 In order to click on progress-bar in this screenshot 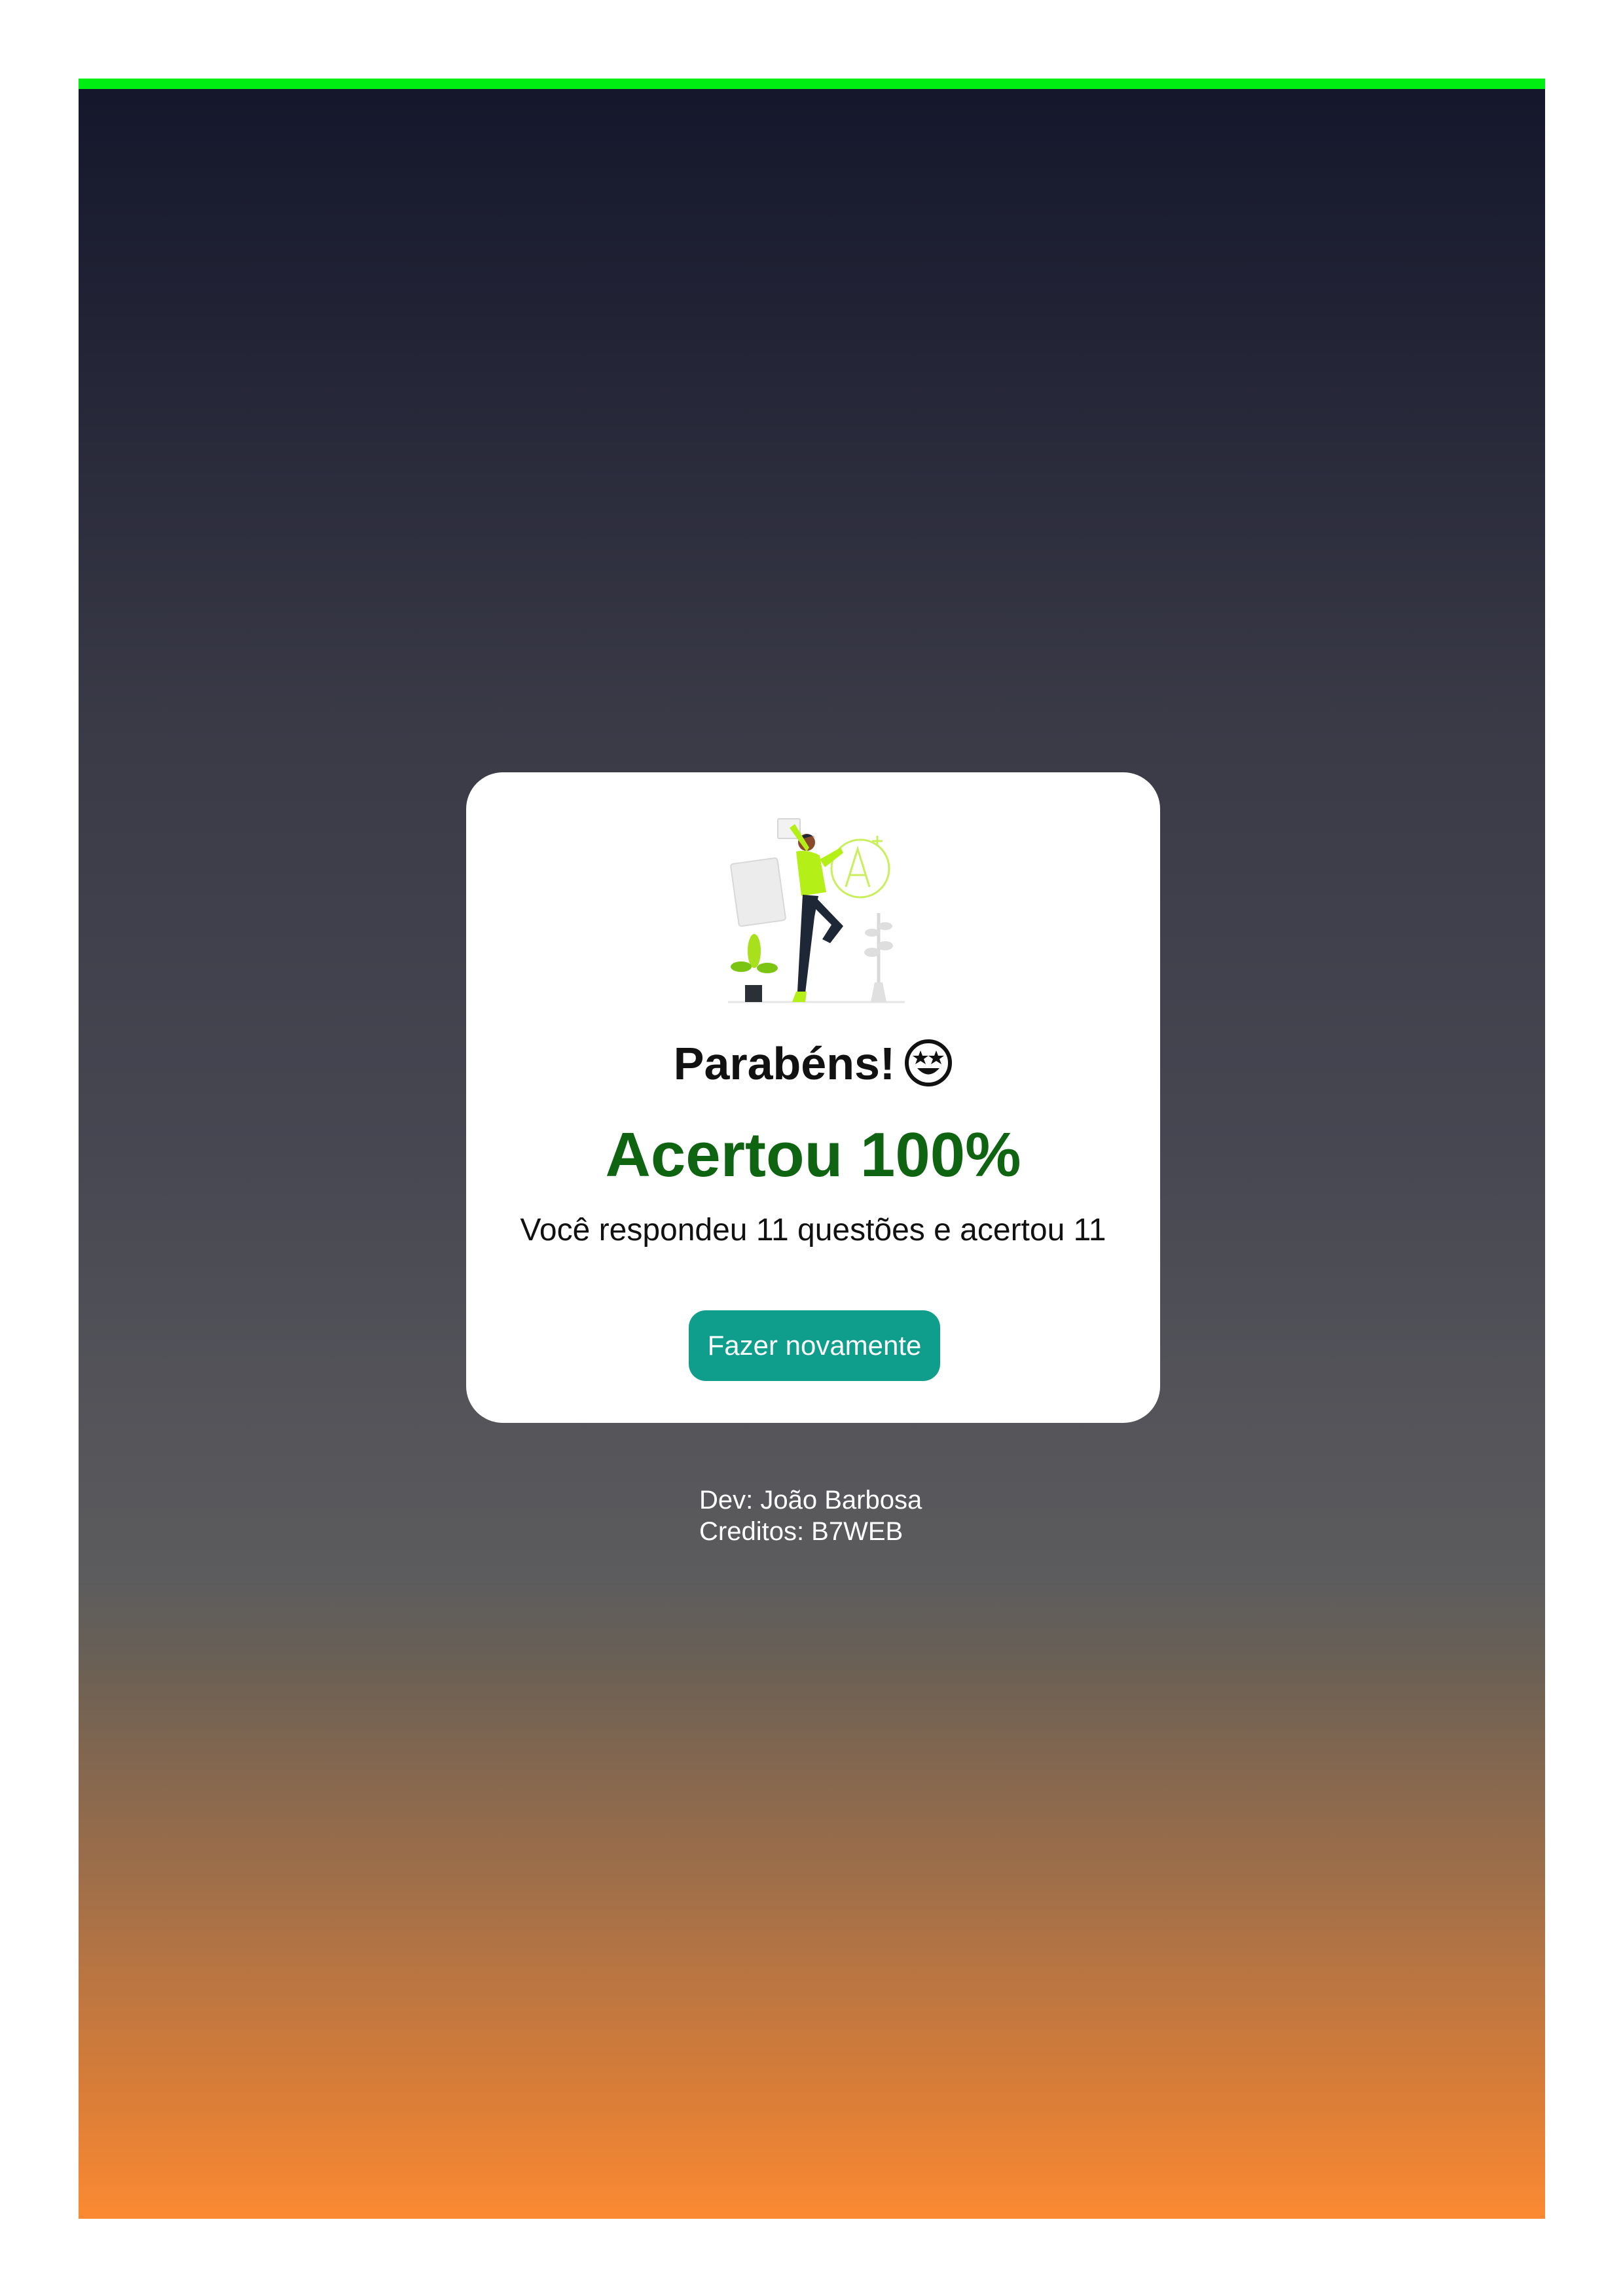, I will do `click(812, 84)`.